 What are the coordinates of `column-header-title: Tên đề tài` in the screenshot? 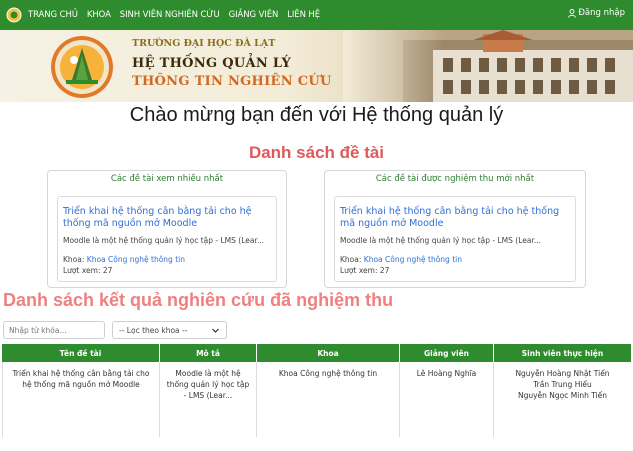 It's located at (81, 353).